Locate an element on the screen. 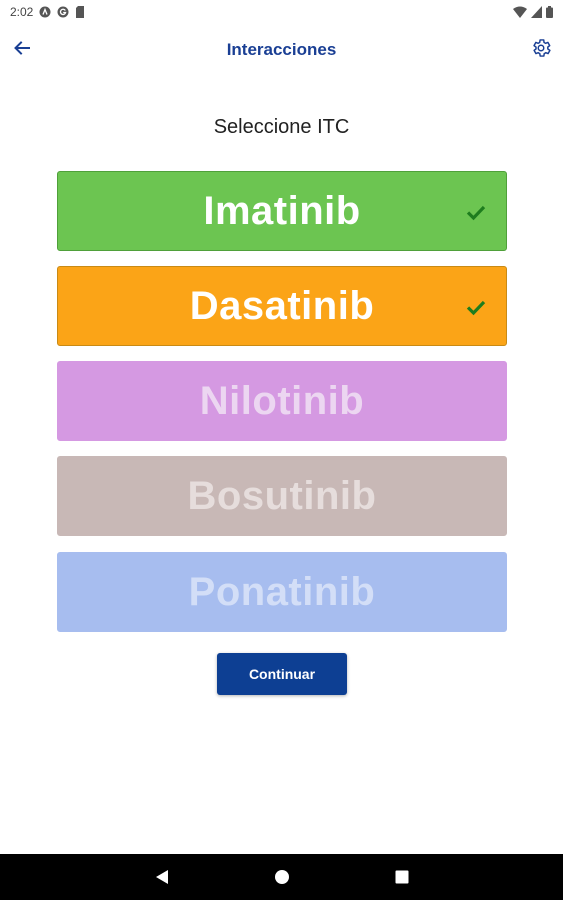  gear-icon is located at coordinates (541, 50).